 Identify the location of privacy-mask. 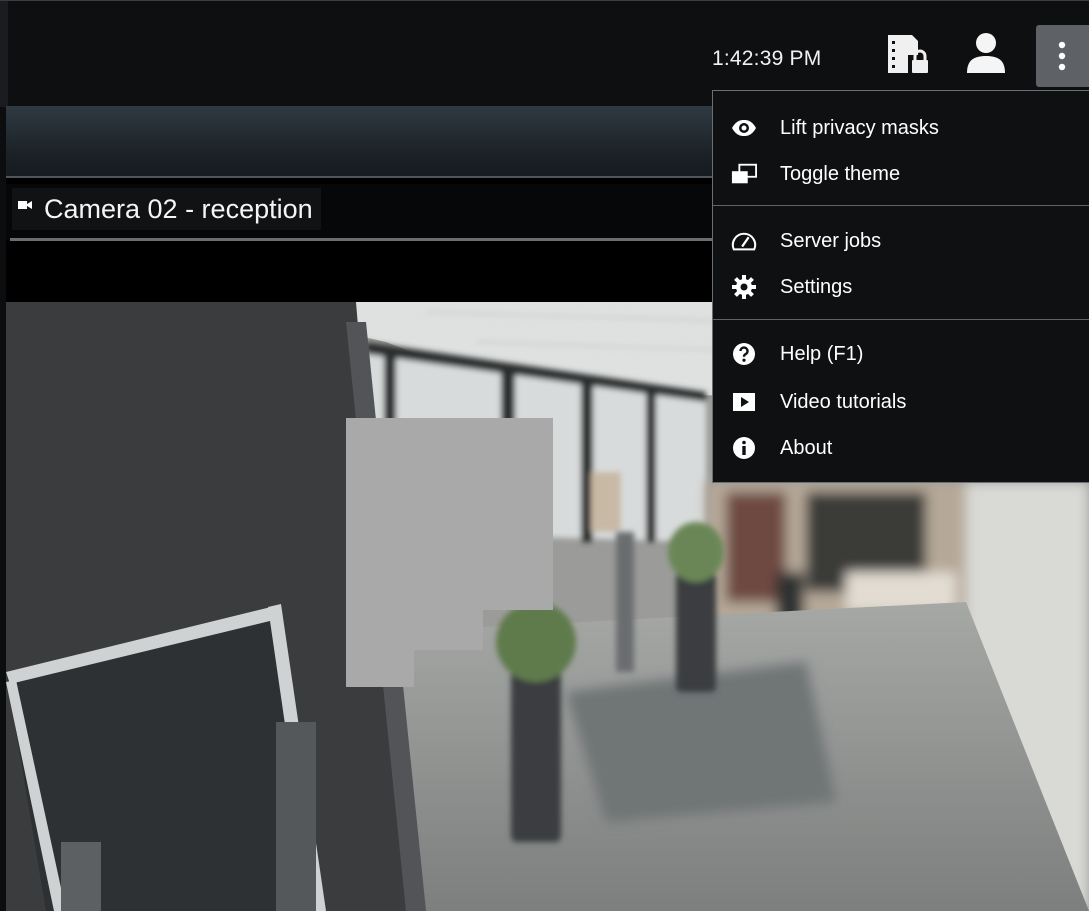
(449, 552).